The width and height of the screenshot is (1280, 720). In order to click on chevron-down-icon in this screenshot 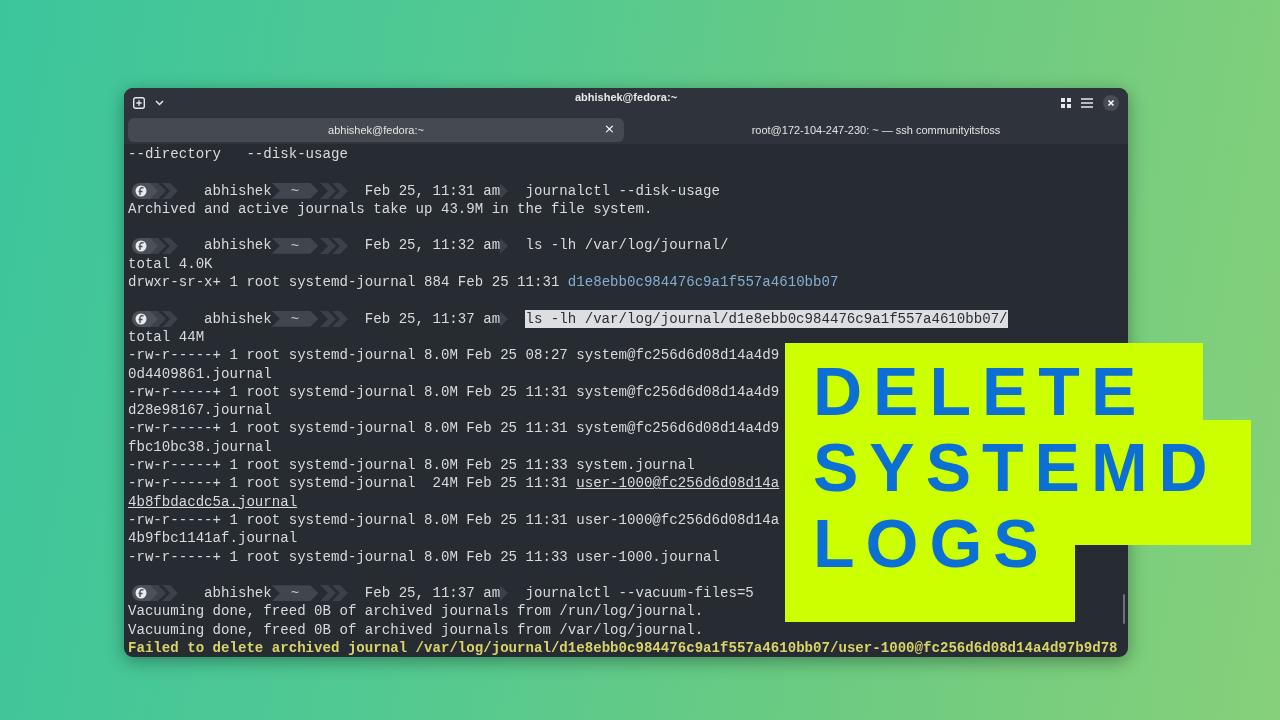, I will do `click(159, 103)`.